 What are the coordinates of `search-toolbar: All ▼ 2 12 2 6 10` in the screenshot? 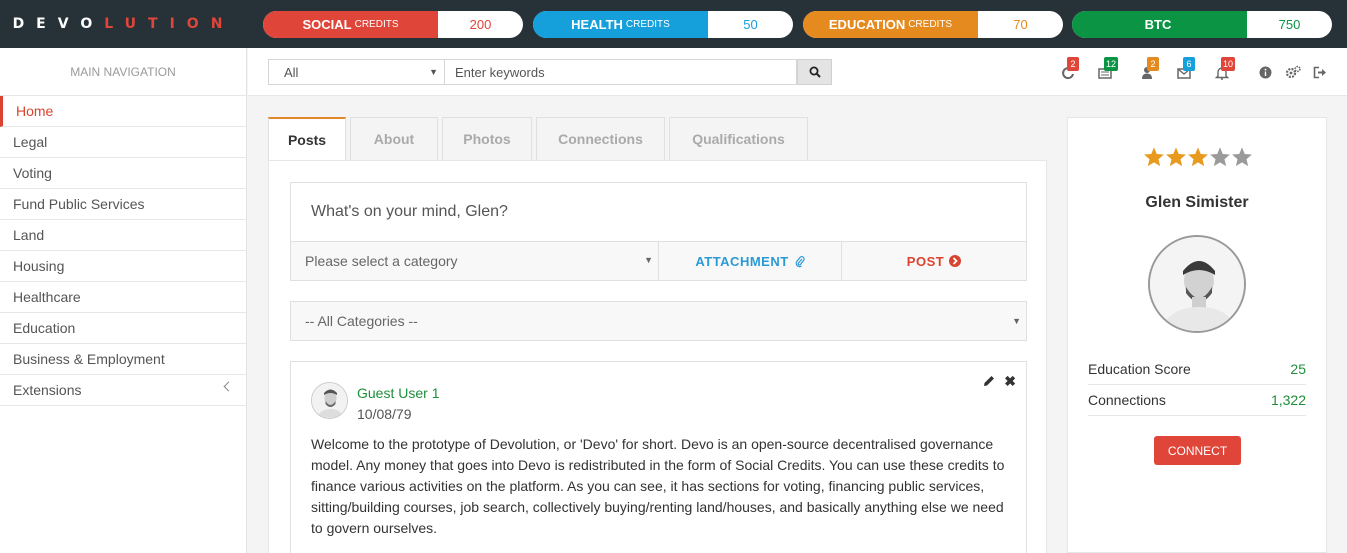 It's located at (797, 72).